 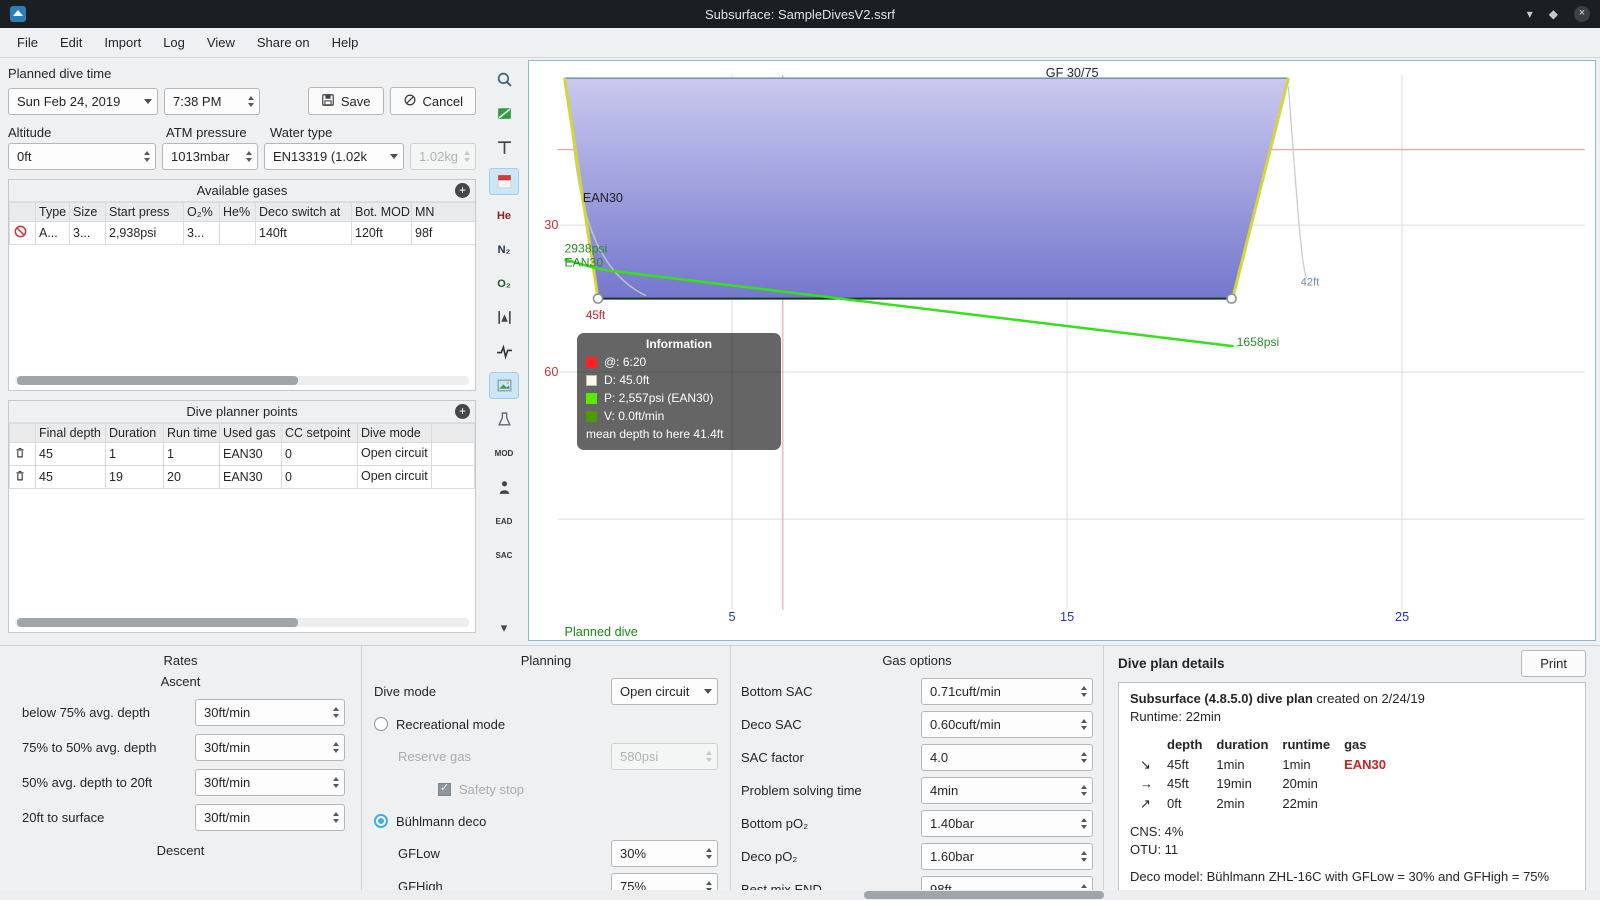 What do you see at coordinates (1553, 14) in the screenshot?
I see `window-restore-icon: ◆` at bounding box center [1553, 14].